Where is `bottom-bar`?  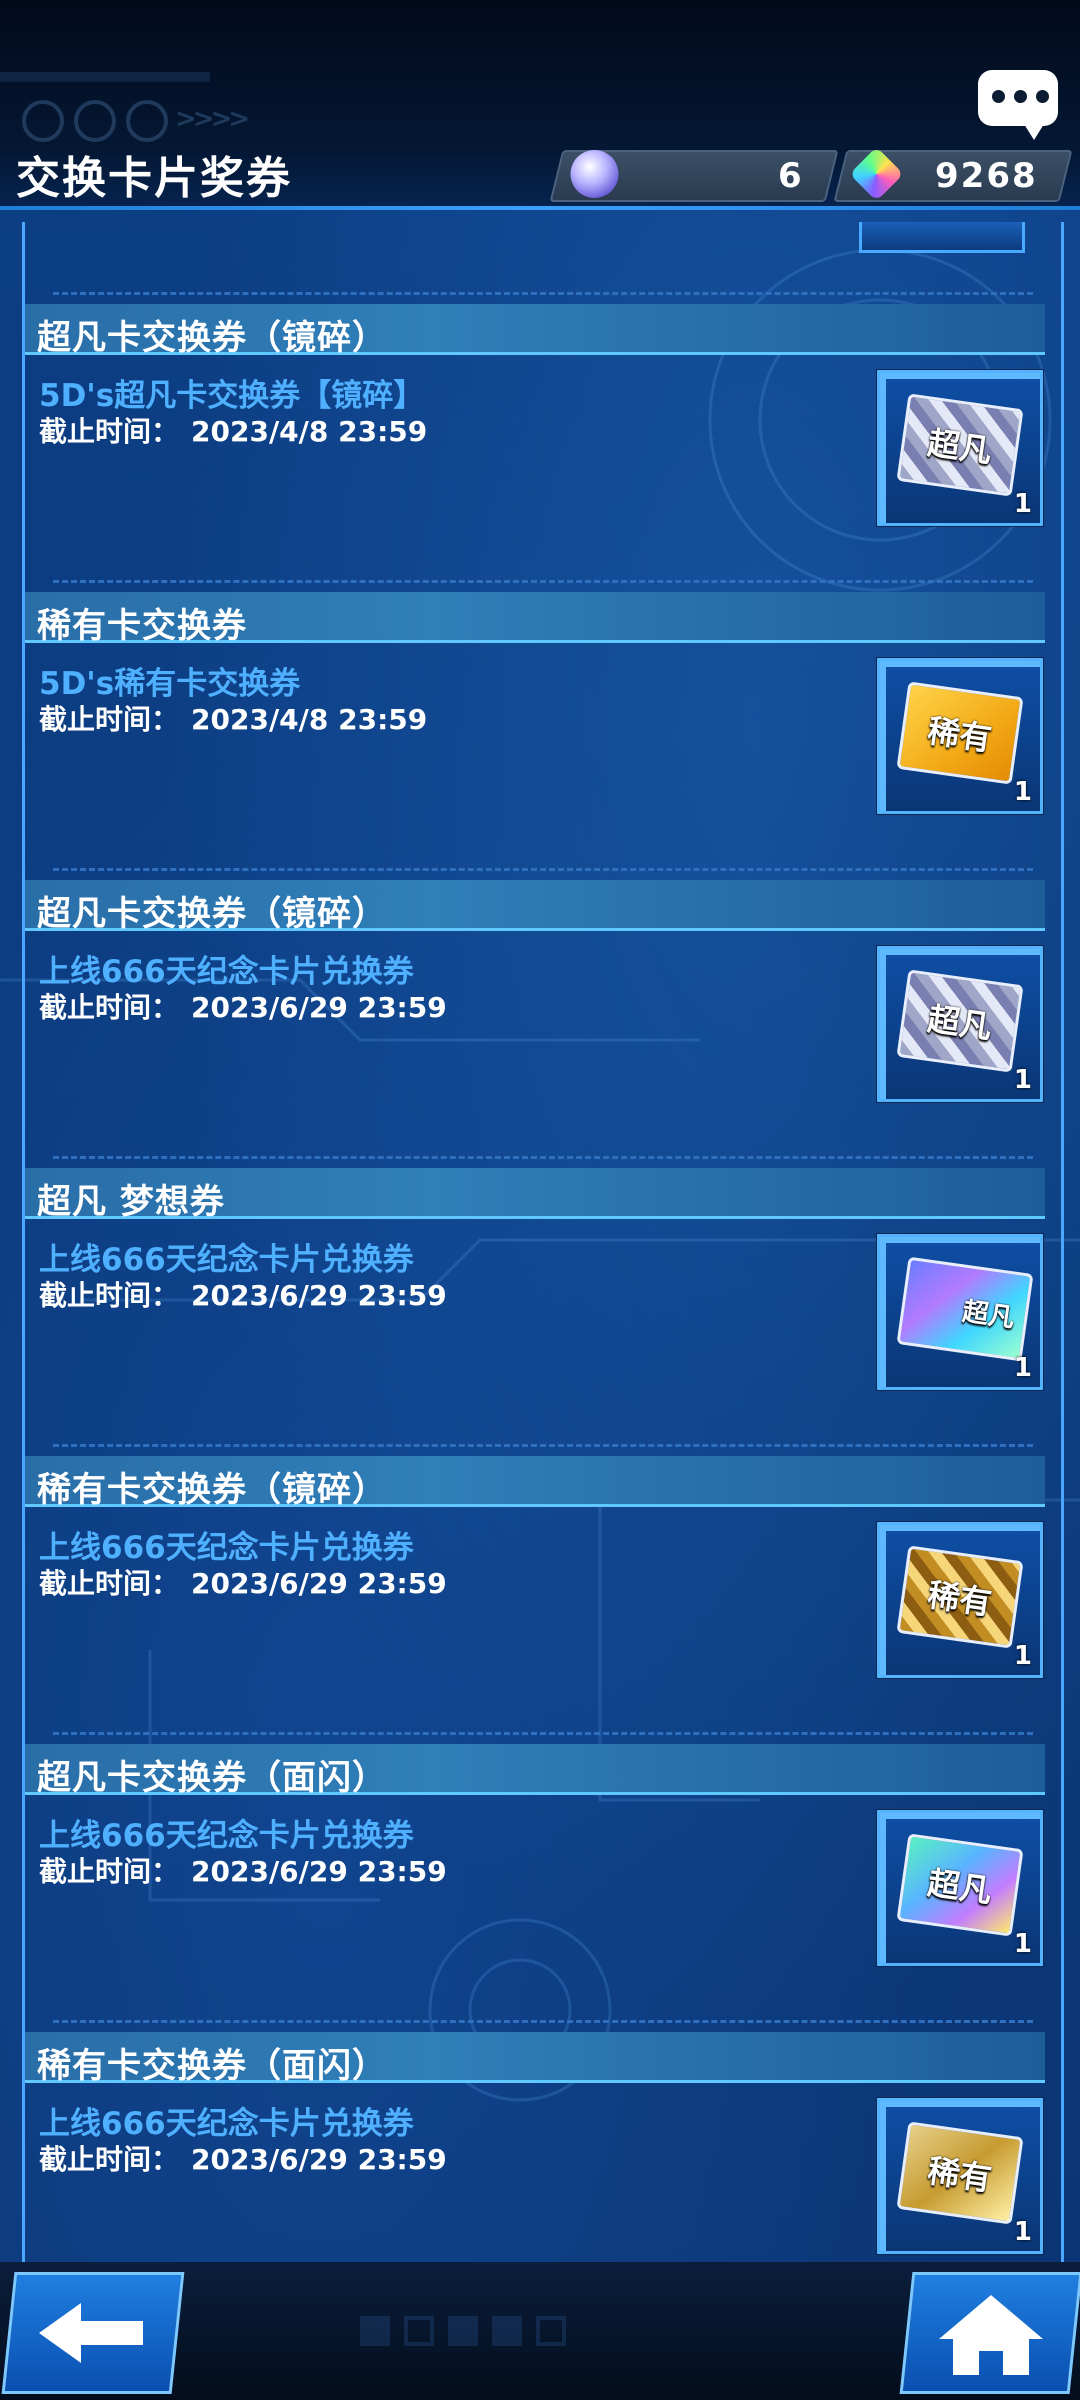 bottom-bar is located at coordinates (540, 2331).